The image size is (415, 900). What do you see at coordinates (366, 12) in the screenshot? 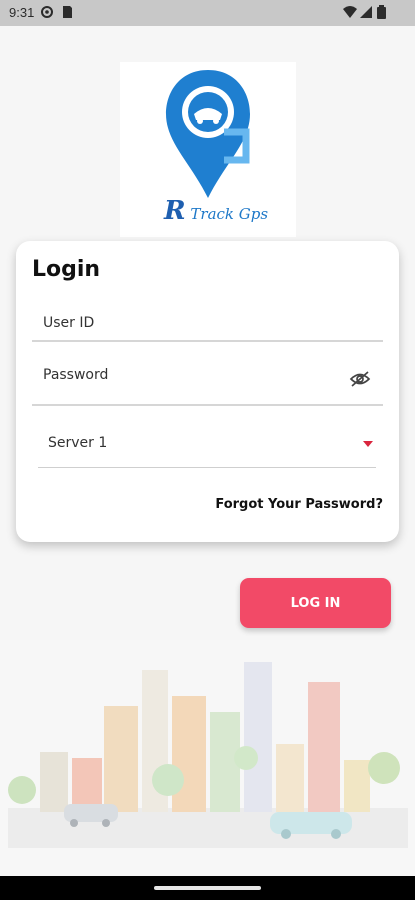
I see `signal-icon` at bounding box center [366, 12].